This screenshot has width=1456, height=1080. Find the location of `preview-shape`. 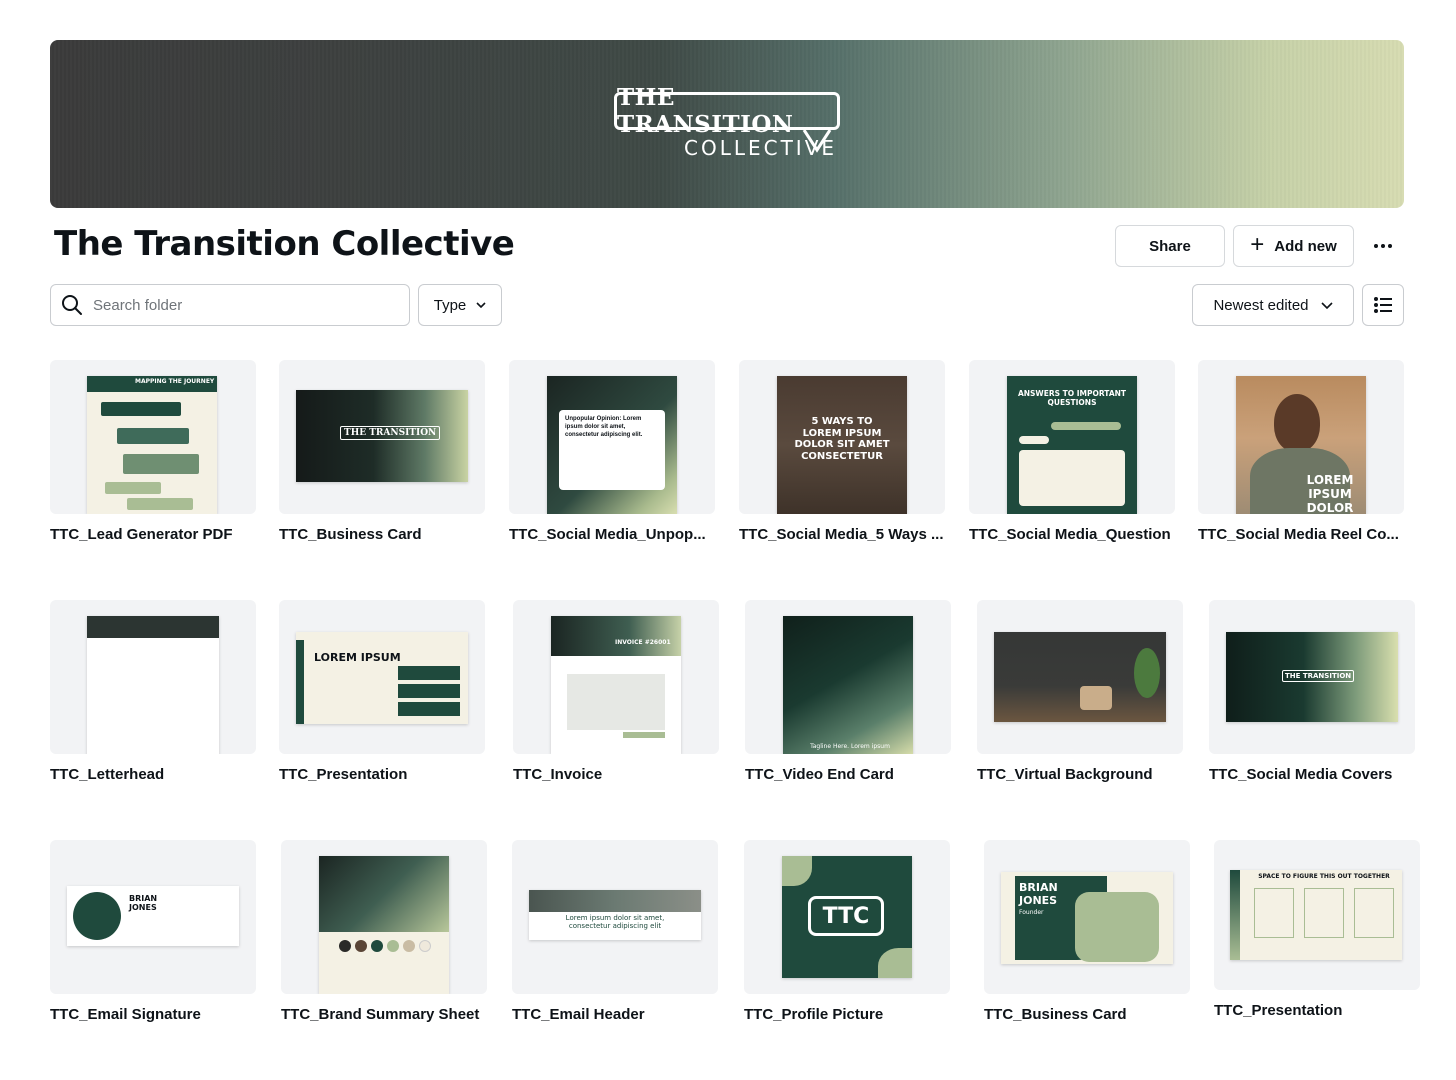

preview-shape is located at coordinates (797, 871).